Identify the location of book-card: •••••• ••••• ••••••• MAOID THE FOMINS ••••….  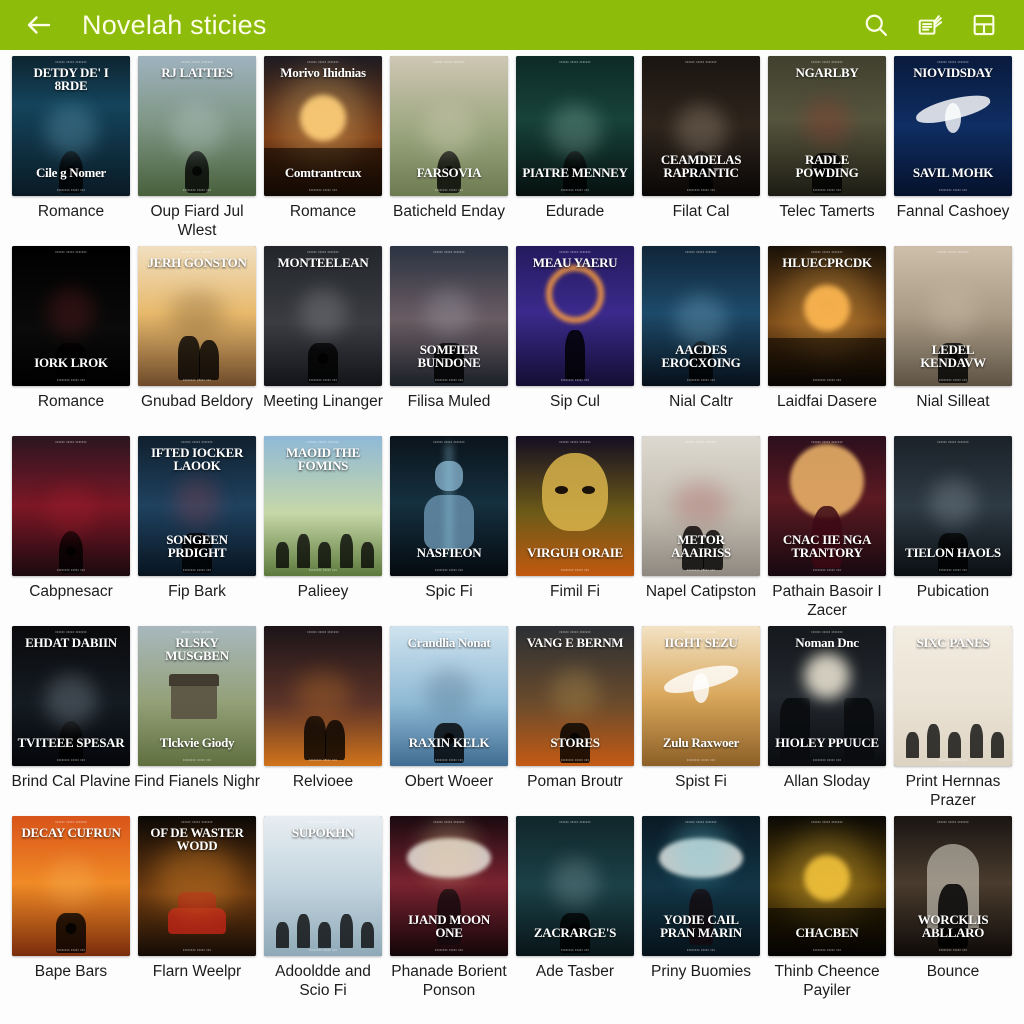
(323, 531).